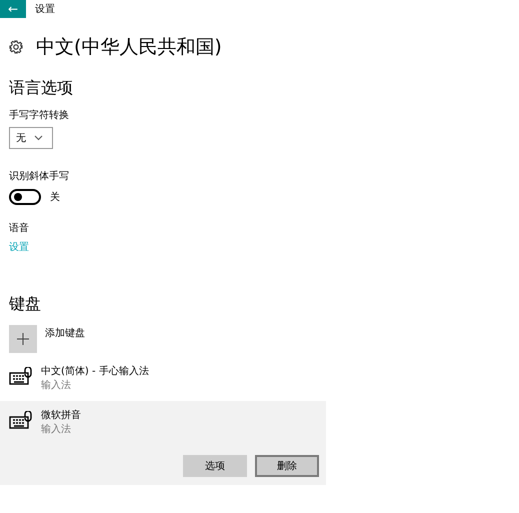 The width and height of the screenshot is (519, 513). Describe the element at coordinates (163, 381) in the screenshot. I see `keyboard-item: 中文(简体) - 手心输入法 输入法` at that location.